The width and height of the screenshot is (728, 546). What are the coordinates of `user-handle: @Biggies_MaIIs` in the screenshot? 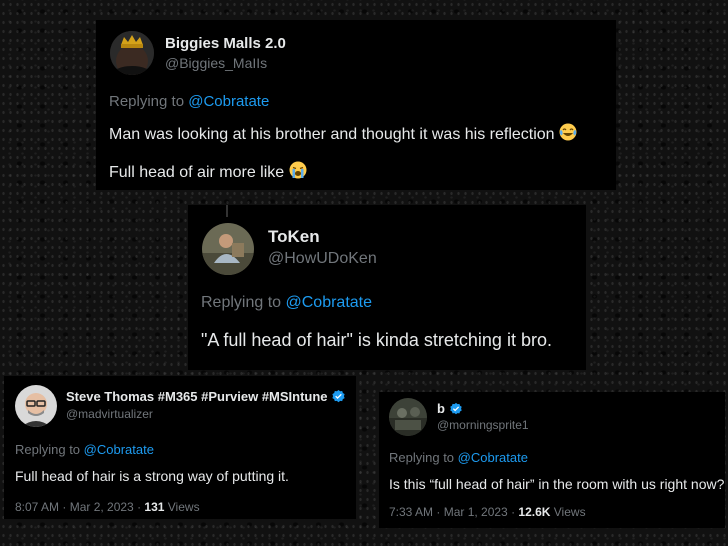 It's located at (216, 63).